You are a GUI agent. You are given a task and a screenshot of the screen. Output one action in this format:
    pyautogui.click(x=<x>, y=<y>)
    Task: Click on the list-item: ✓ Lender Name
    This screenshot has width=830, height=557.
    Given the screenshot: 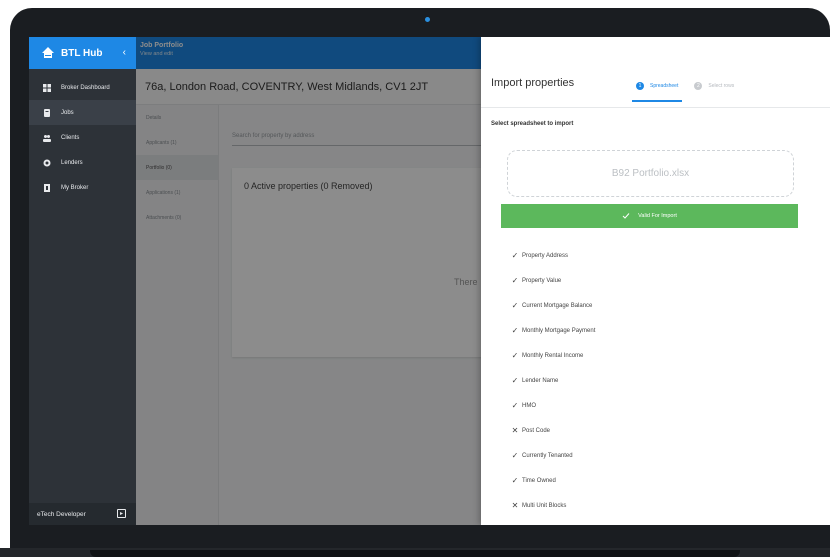 What is the action you would take?
    pyautogui.click(x=552, y=380)
    